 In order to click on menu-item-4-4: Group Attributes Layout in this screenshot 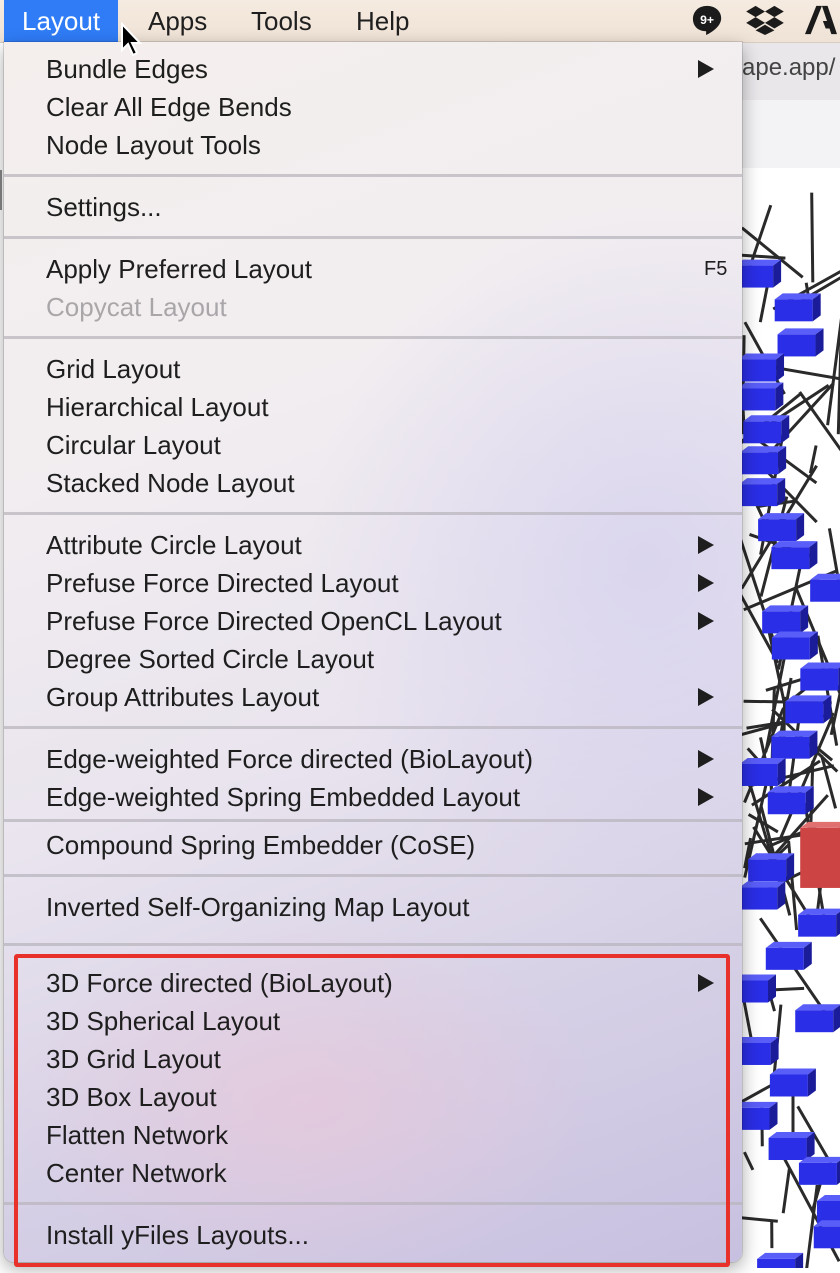, I will do `click(373, 697)`.